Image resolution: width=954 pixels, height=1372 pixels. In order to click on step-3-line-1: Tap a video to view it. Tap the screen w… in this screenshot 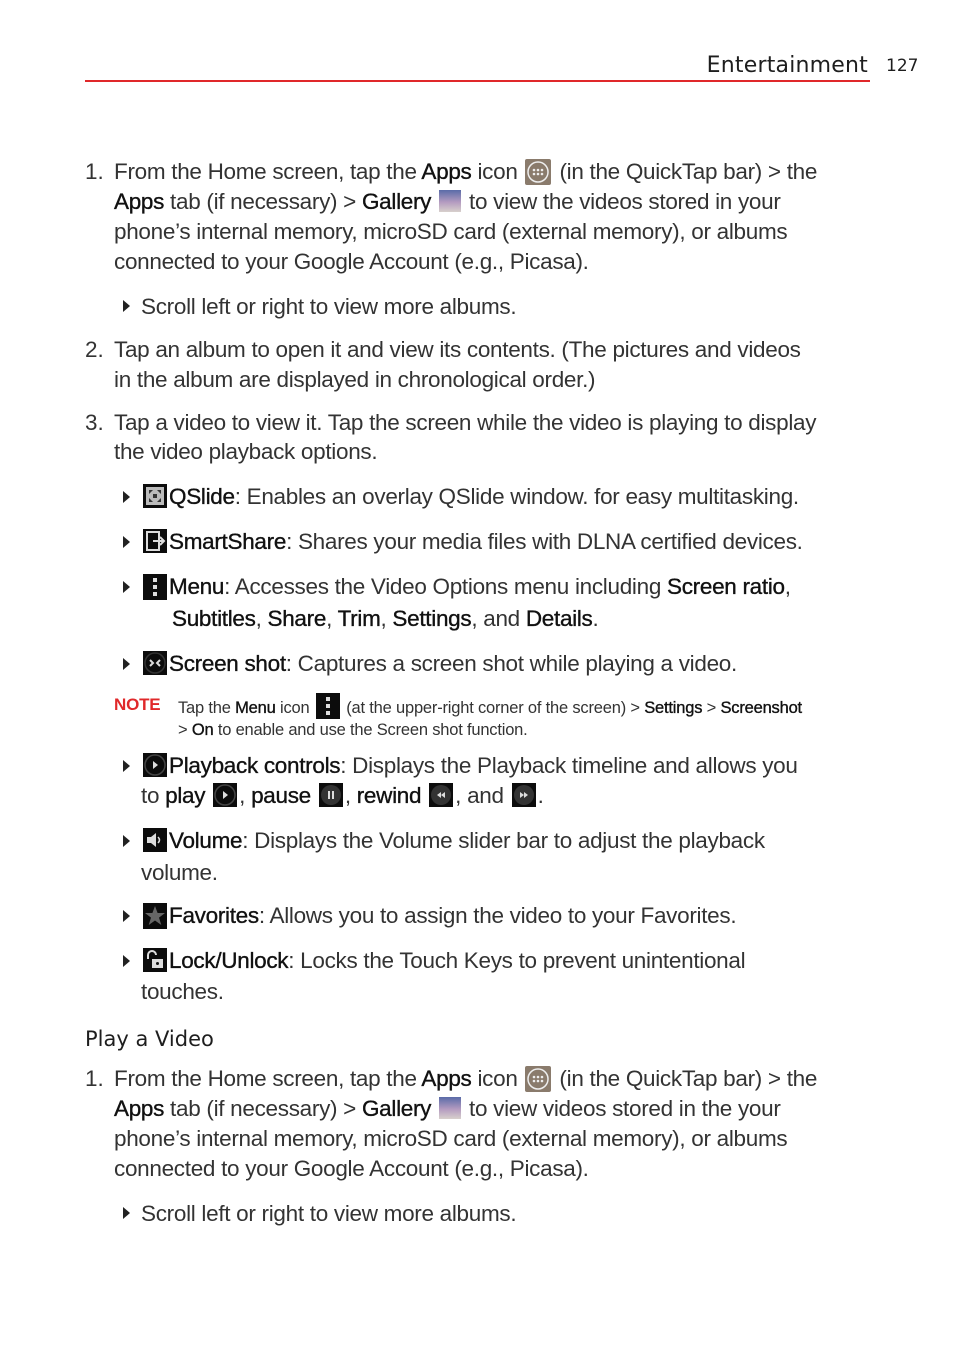, I will do `click(465, 422)`.